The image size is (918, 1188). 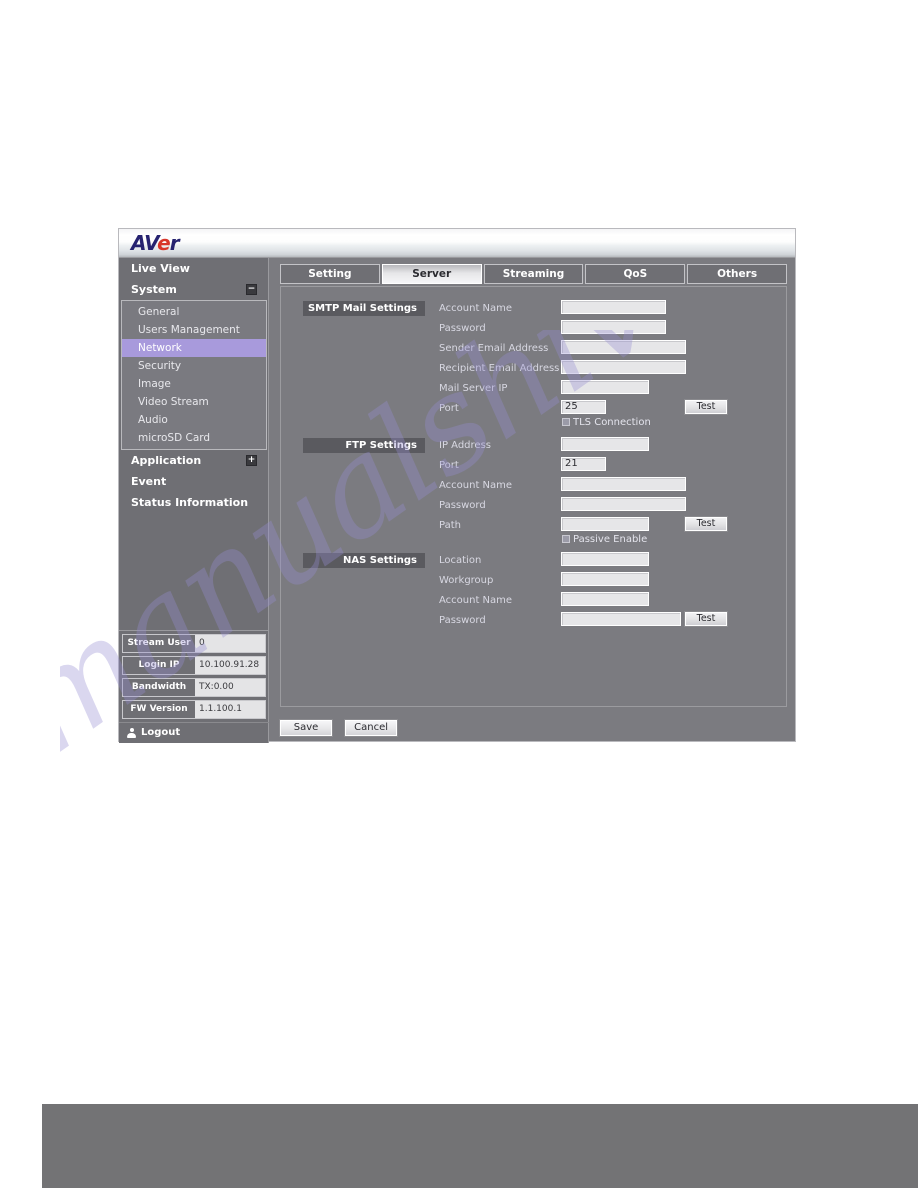 What do you see at coordinates (605, 579) in the screenshot?
I see `input-nas-workgroup` at bounding box center [605, 579].